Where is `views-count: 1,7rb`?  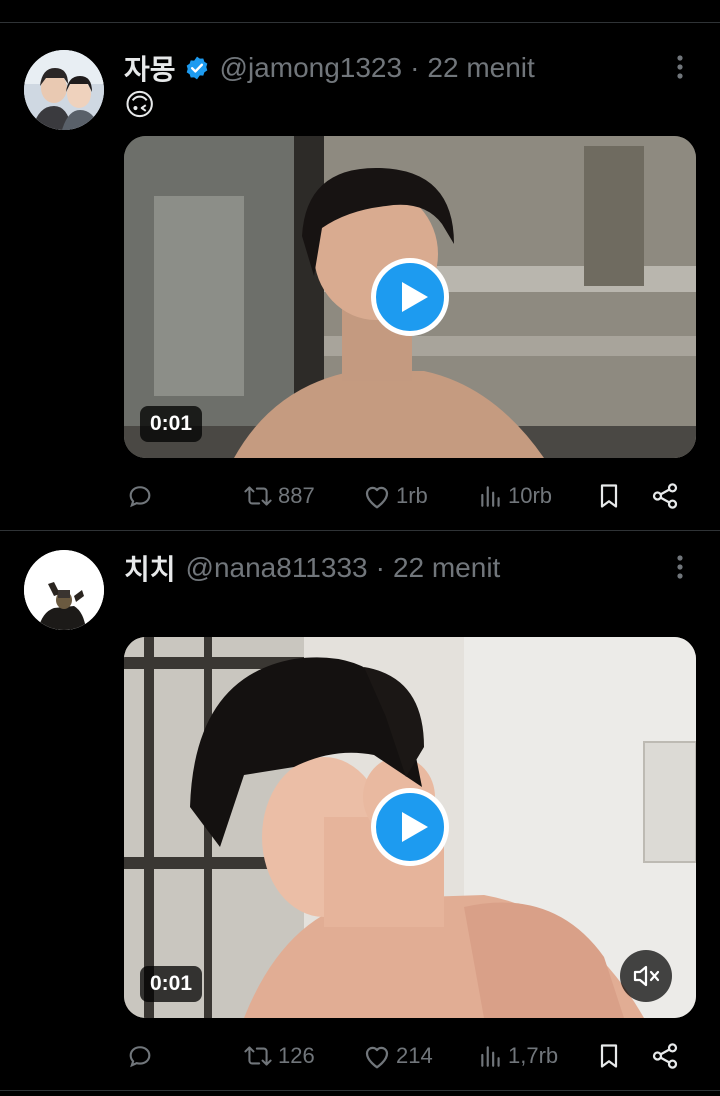 views-count: 1,7rb is located at coordinates (533, 1055).